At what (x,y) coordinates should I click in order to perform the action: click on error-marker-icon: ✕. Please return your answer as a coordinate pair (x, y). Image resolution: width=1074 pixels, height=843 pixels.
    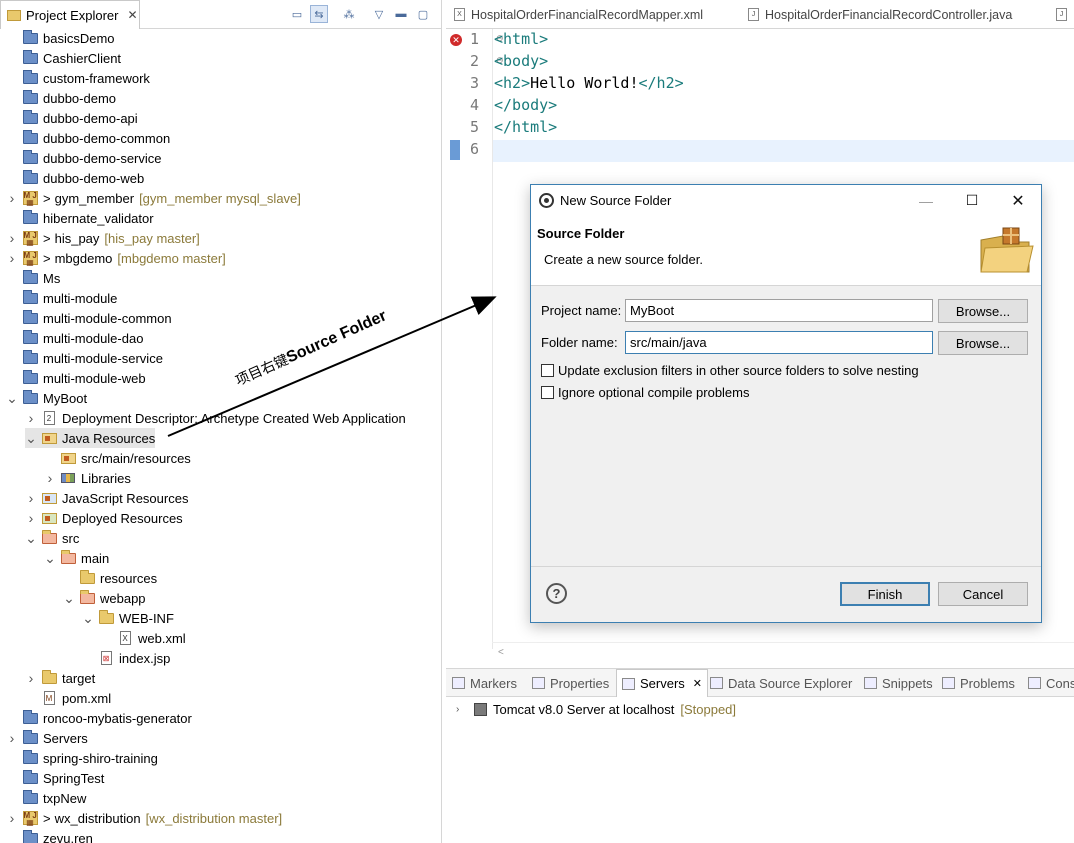
    Looking at the image, I should click on (456, 40).